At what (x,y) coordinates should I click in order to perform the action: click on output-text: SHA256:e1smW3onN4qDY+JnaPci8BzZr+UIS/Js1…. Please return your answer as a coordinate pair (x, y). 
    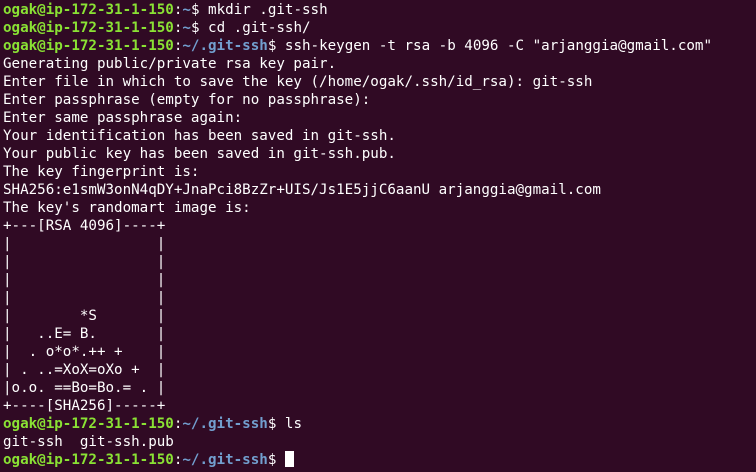
    Looking at the image, I should click on (302, 190).